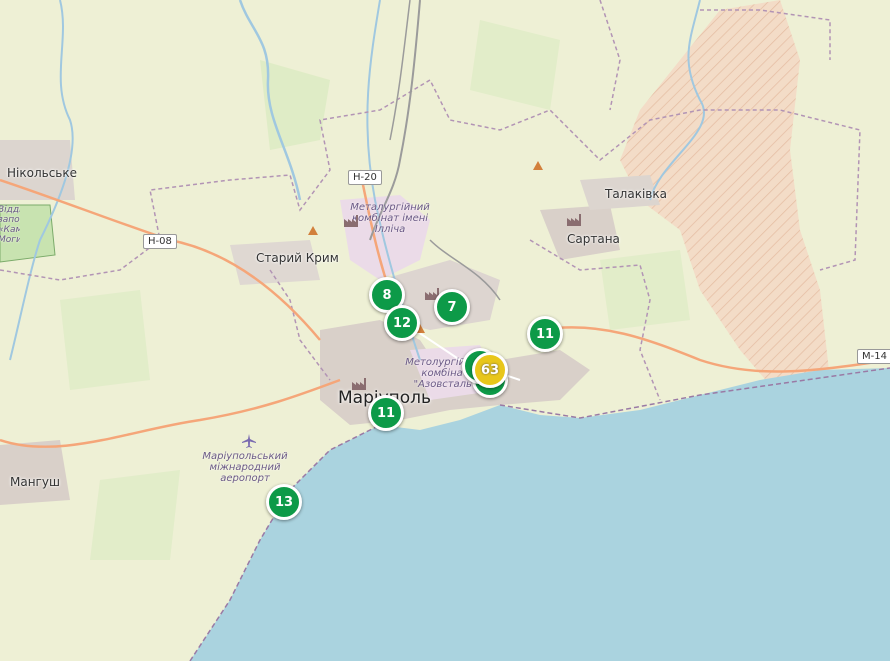 The height and width of the screenshot is (661, 890). Describe the element at coordinates (297, 258) in the screenshot. I see `place-label-staryi-krym: Старий Крим` at that location.